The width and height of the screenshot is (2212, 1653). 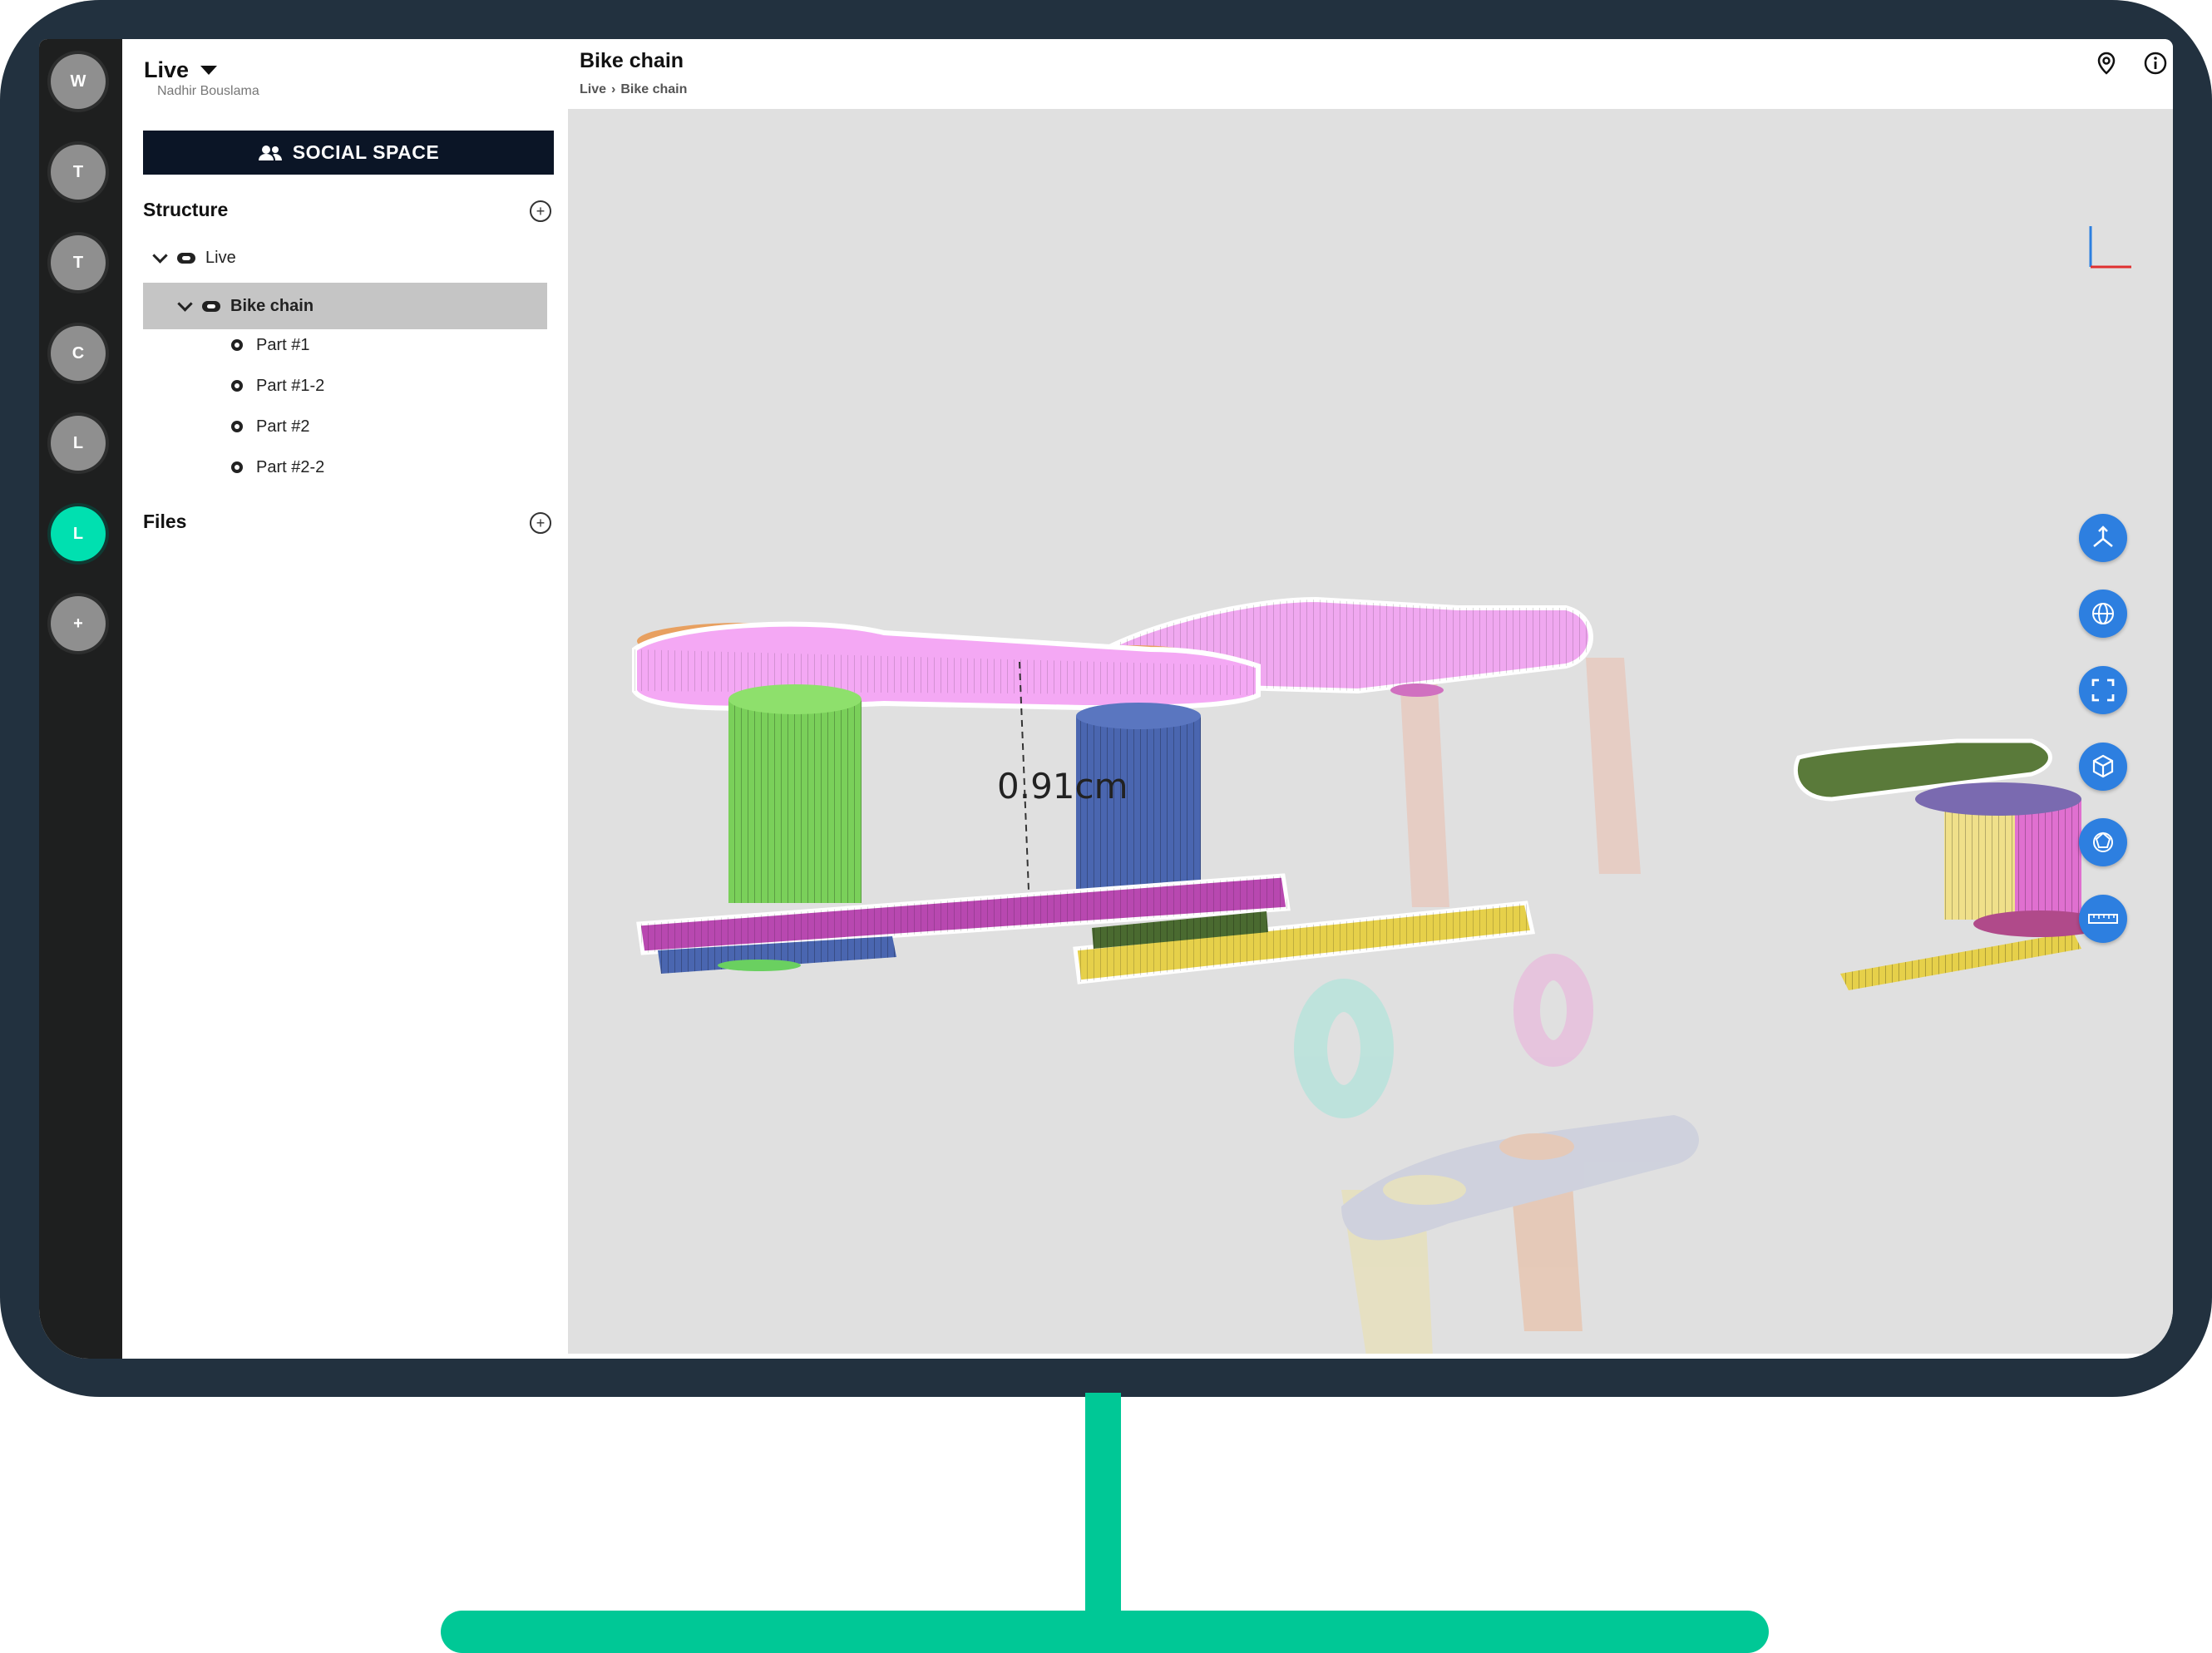 I want to click on explode-view-button, so click(x=2103, y=842).